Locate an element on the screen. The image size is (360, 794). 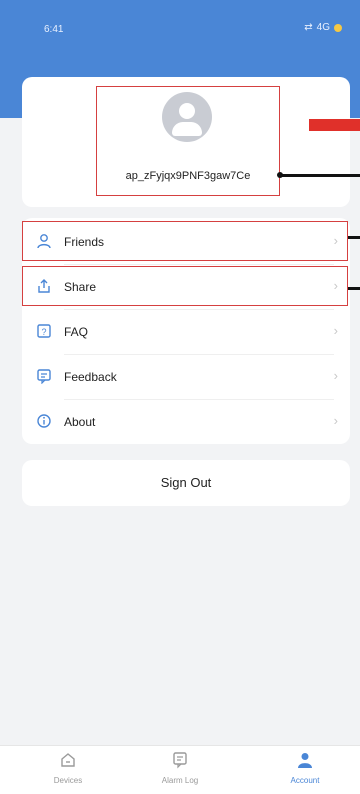
tab-label-alarm-log: Alarm Log is located at coordinates (180, 780).